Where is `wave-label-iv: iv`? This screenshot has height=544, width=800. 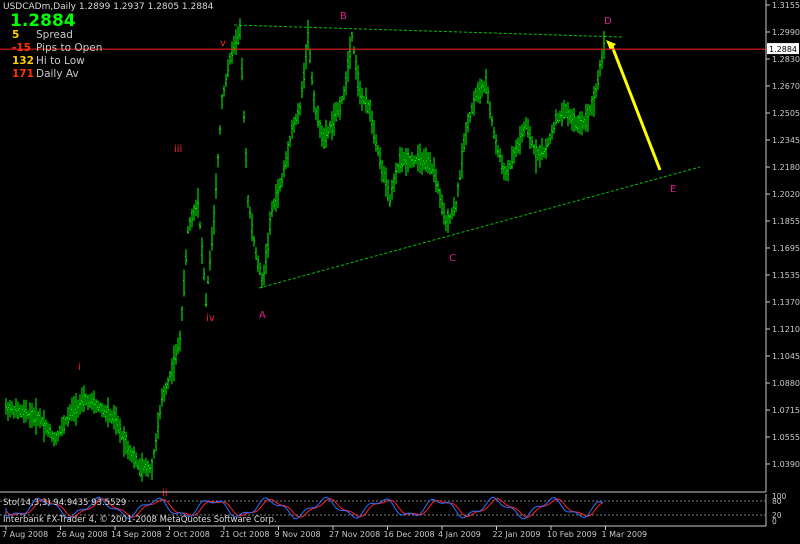 wave-label-iv: iv is located at coordinates (210, 318).